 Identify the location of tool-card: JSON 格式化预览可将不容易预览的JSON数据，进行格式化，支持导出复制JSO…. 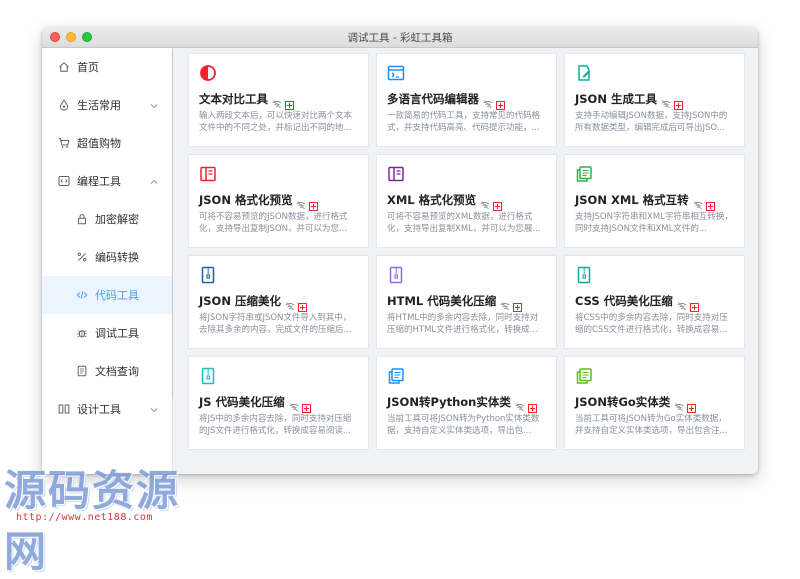
(278, 201).